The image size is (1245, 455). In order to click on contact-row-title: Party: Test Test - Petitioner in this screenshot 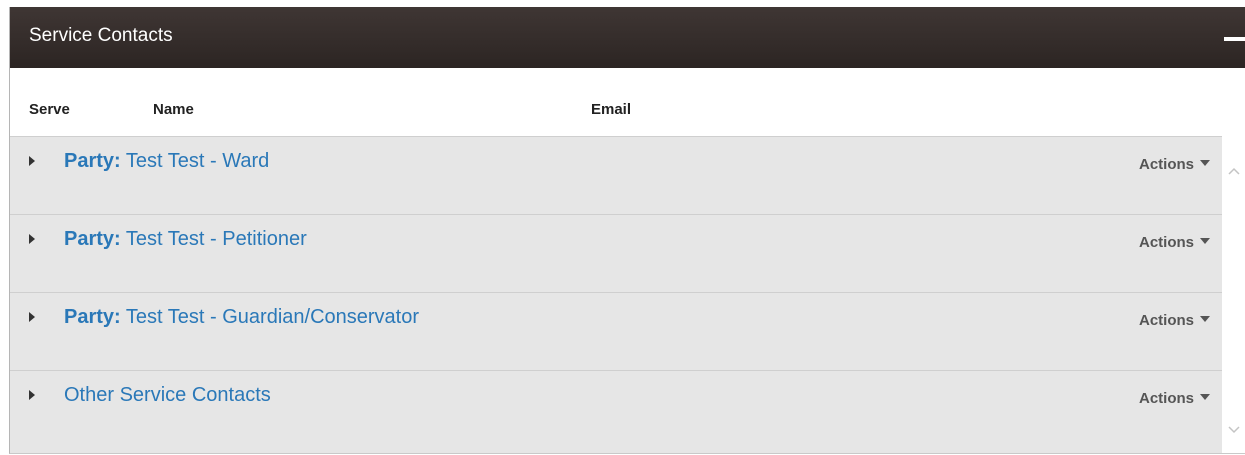, I will do `click(185, 239)`.